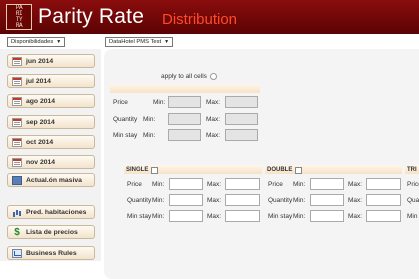 Image resolution: width=419 pixels, height=279 pixels. I want to click on sidebar-item-label: Business Rules, so click(51, 253).